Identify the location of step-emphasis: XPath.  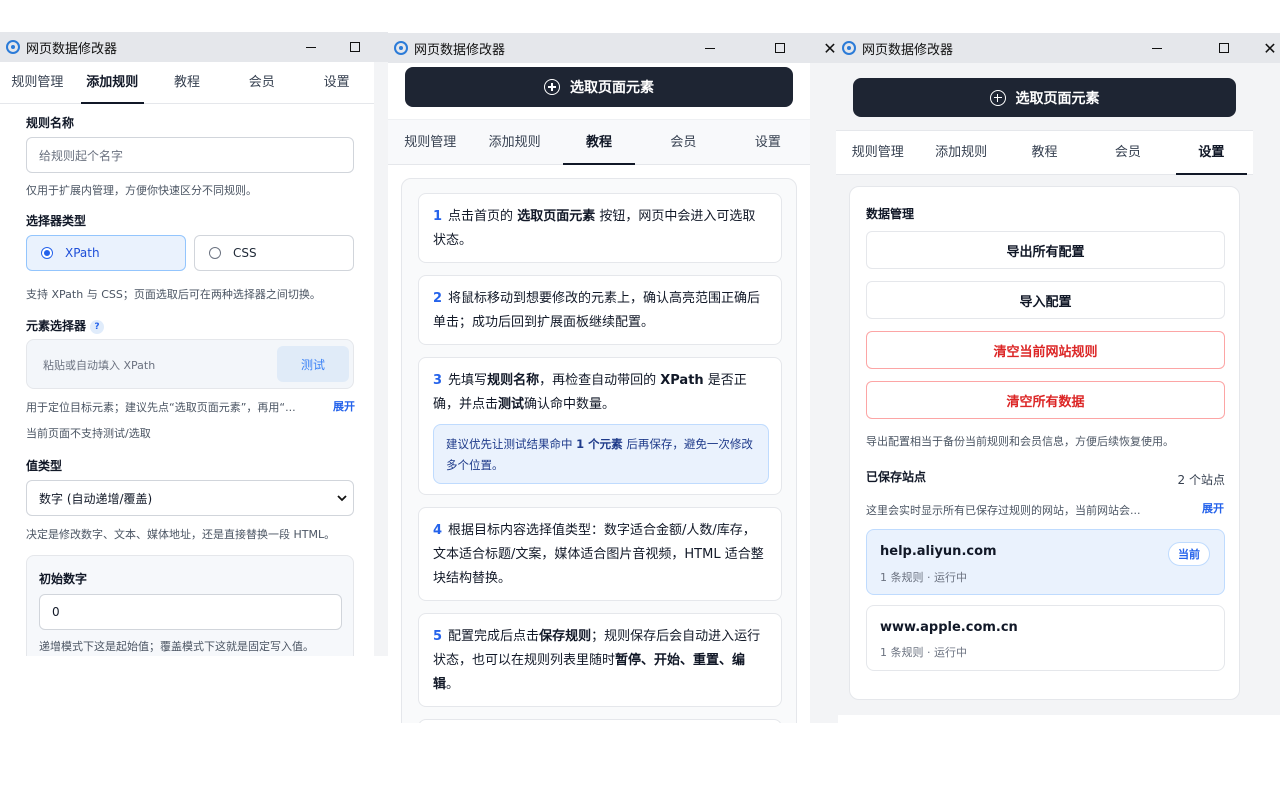
(682, 380).